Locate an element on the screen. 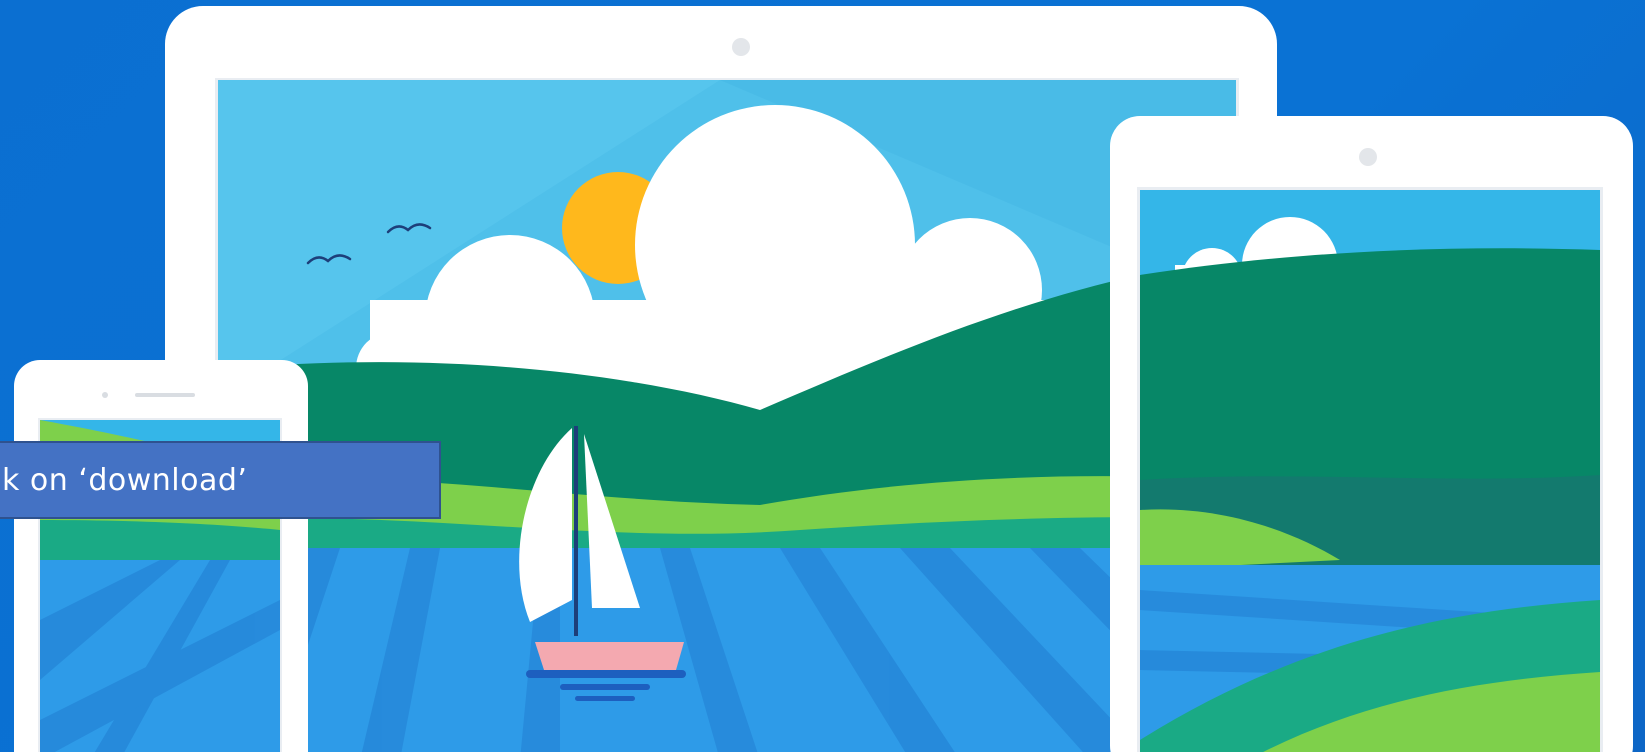 The width and height of the screenshot is (1645, 752). callout-text: k on ‘download’ is located at coordinates (125, 480).